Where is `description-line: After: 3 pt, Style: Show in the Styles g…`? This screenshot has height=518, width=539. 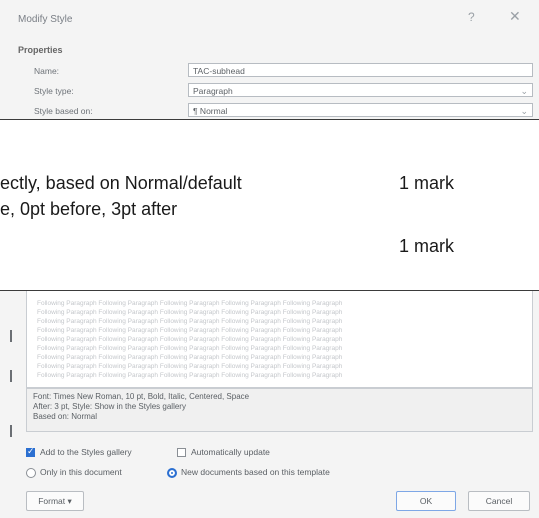
description-line: After: 3 pt, Style: Show in the Styles g… is located at coordinates (109, 406).